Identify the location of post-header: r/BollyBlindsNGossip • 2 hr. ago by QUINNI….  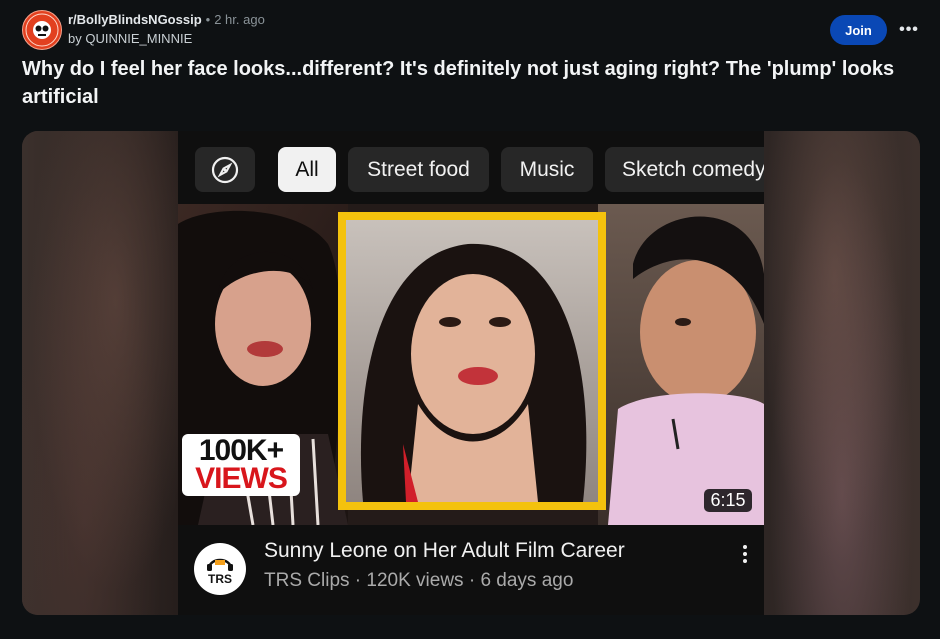
(471, 30).